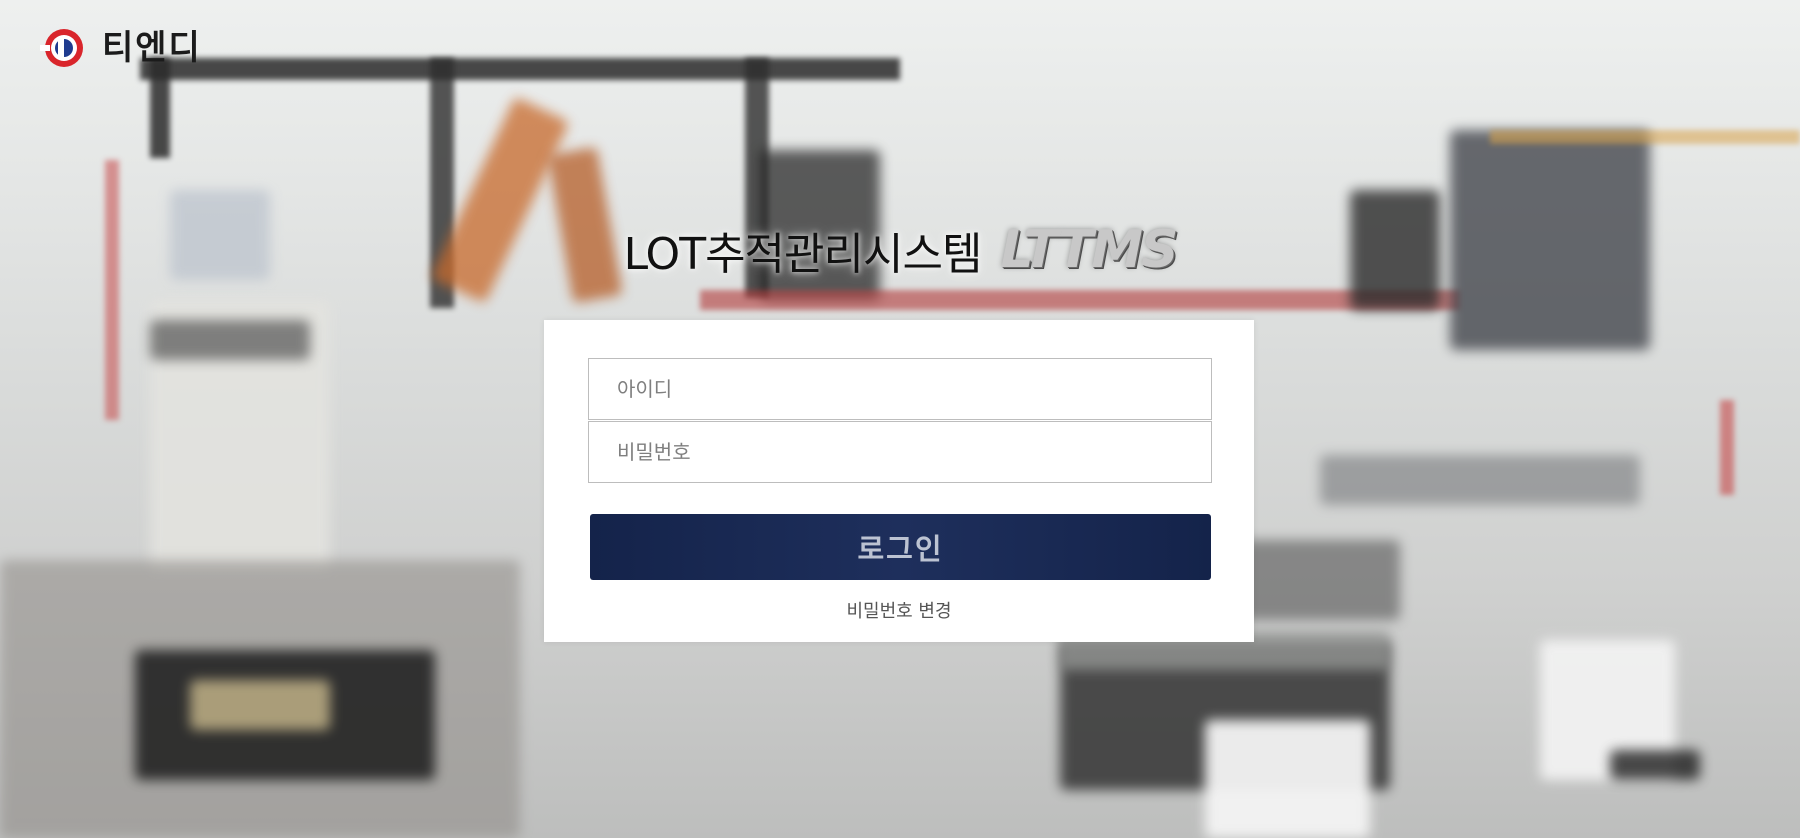  What do you see at coordinates (803, 254) in the screenshot?
I see `system-title: LOT추적관리시스템` at bounding box center [803, 254].